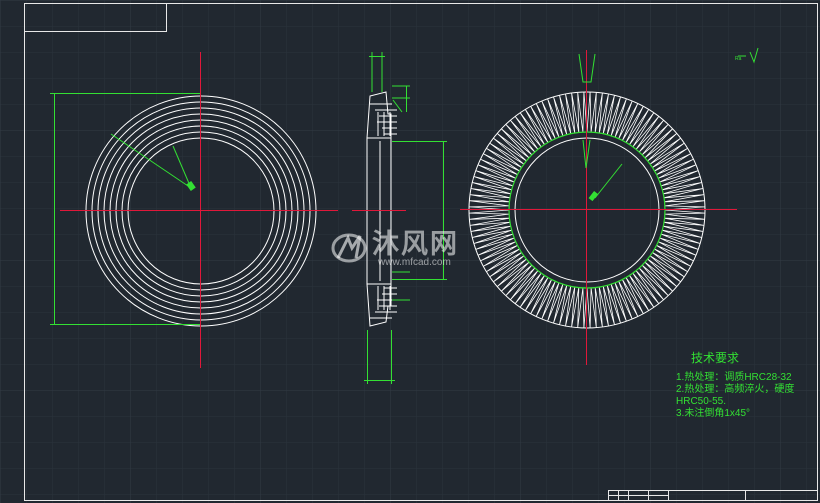 This screenshot has width=820, height=503. What do you see at coordinates (738, 59) in the screenshot?
I see `roughness-symbol: Ra` at bounding box center [738, 59].